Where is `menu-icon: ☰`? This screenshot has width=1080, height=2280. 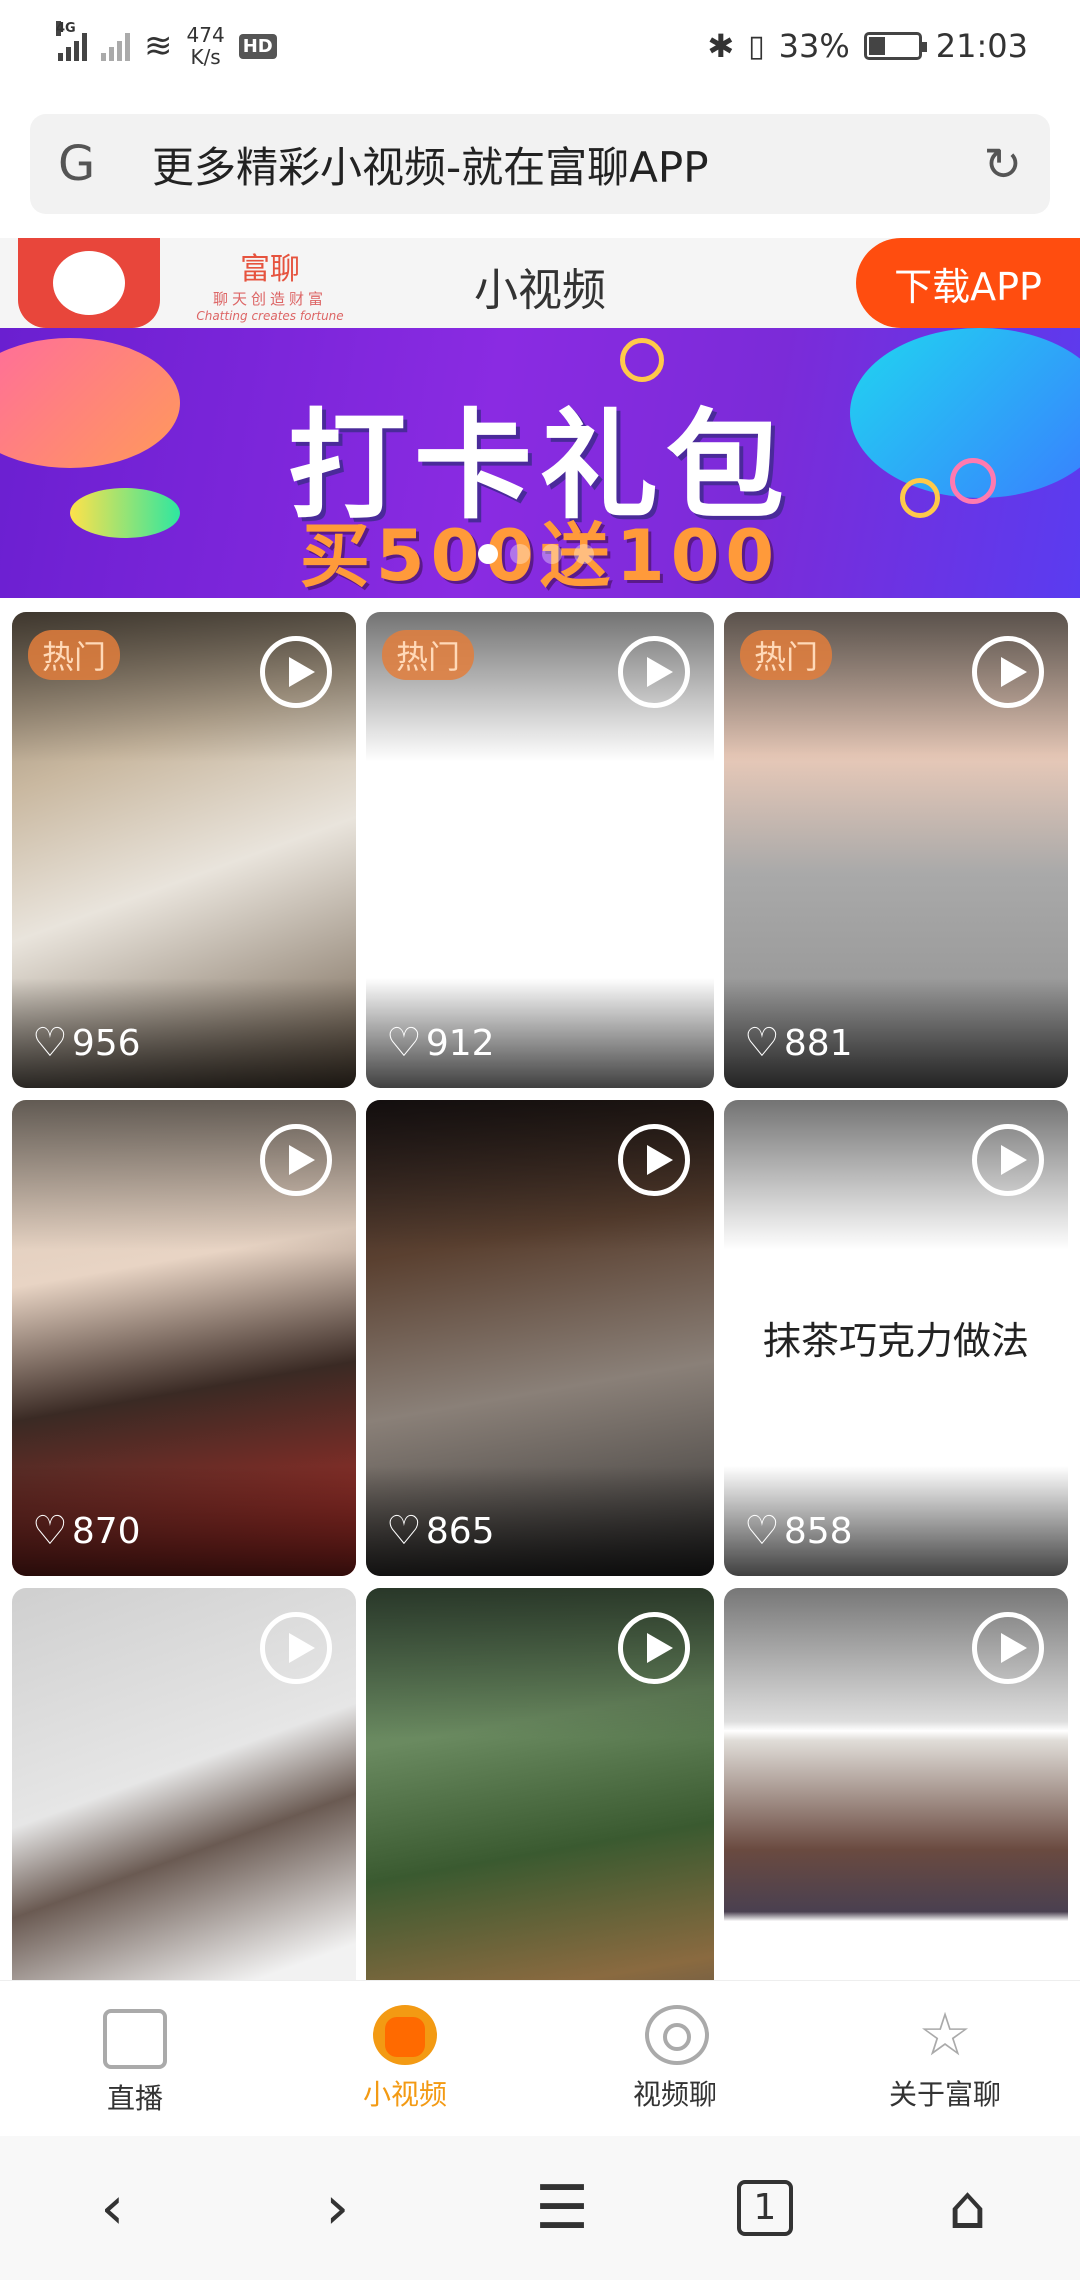 menu-icon: ☰ is located at coordinates (562, 2208).